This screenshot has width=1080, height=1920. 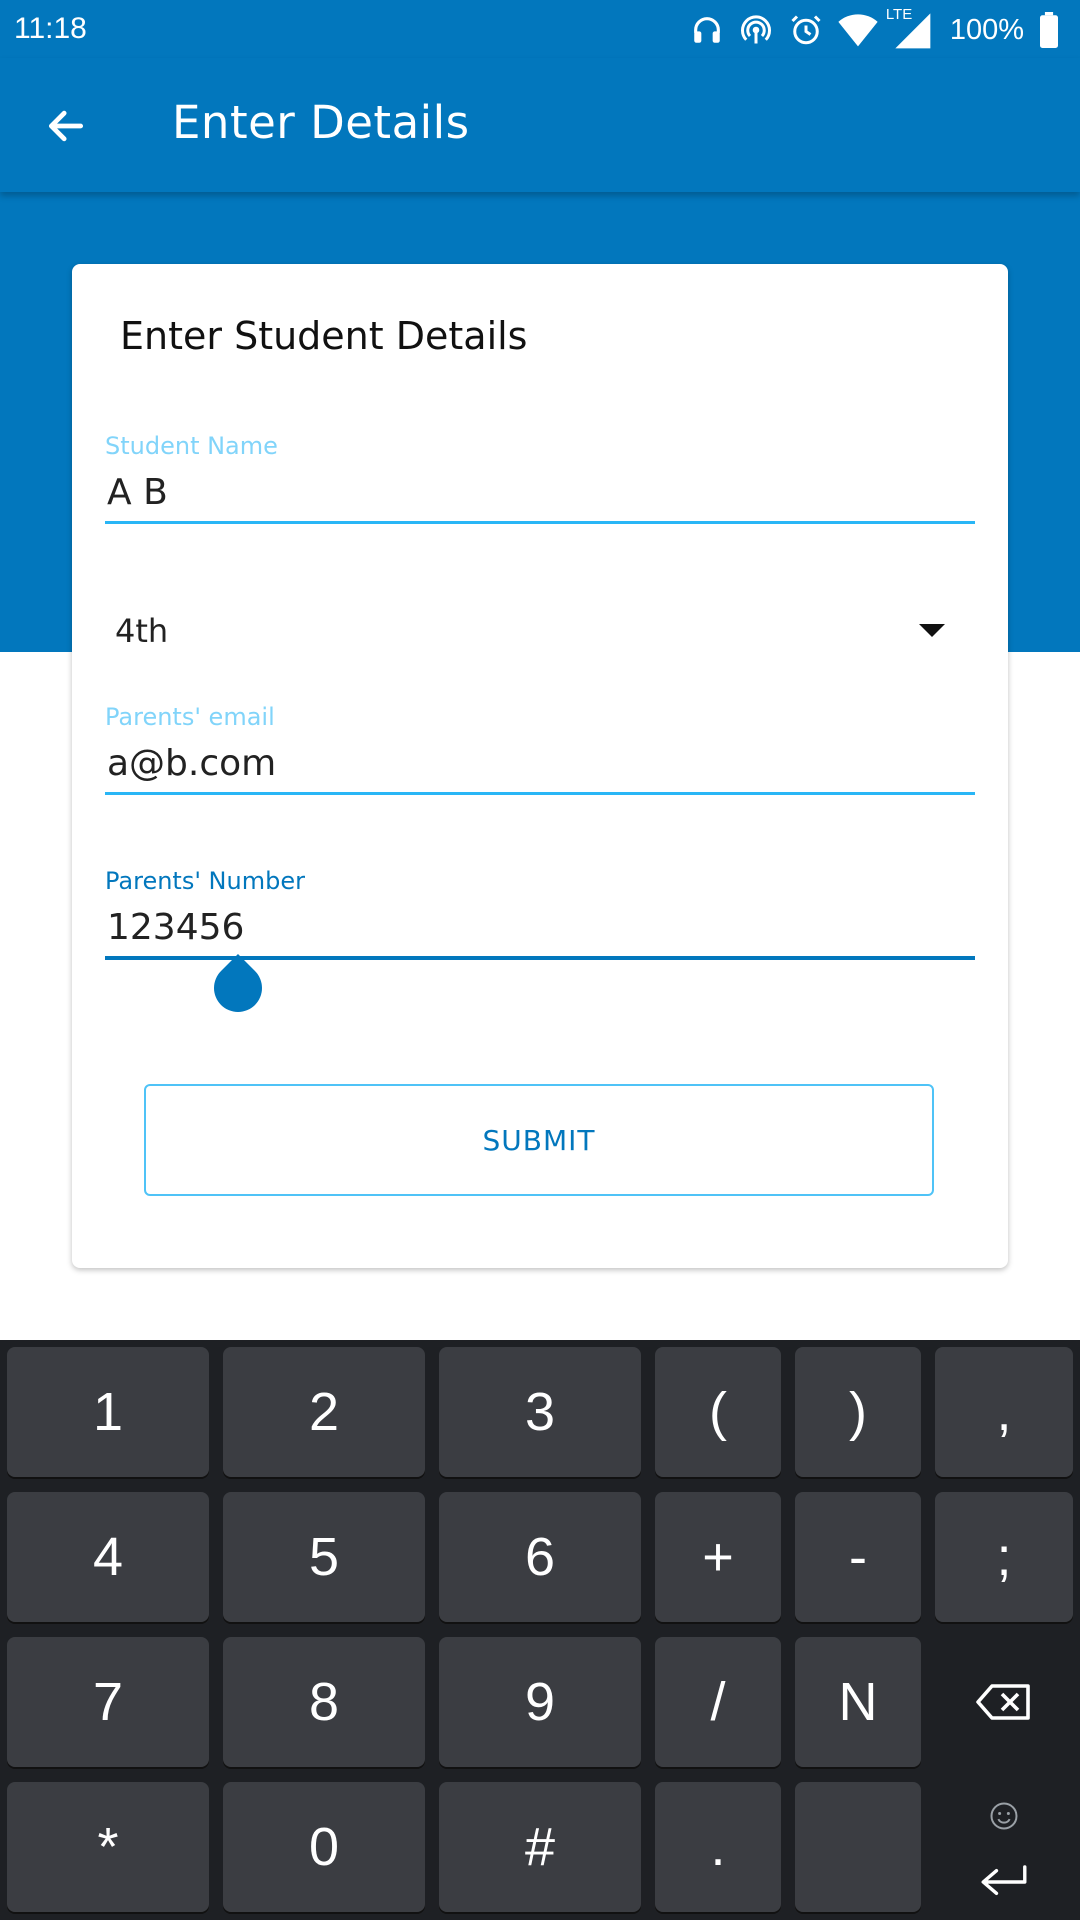 What do you see at coordinates (142, 631) in the screenshot?
I see `grade-selected-value: 4th` at bounding box center [142, 631].